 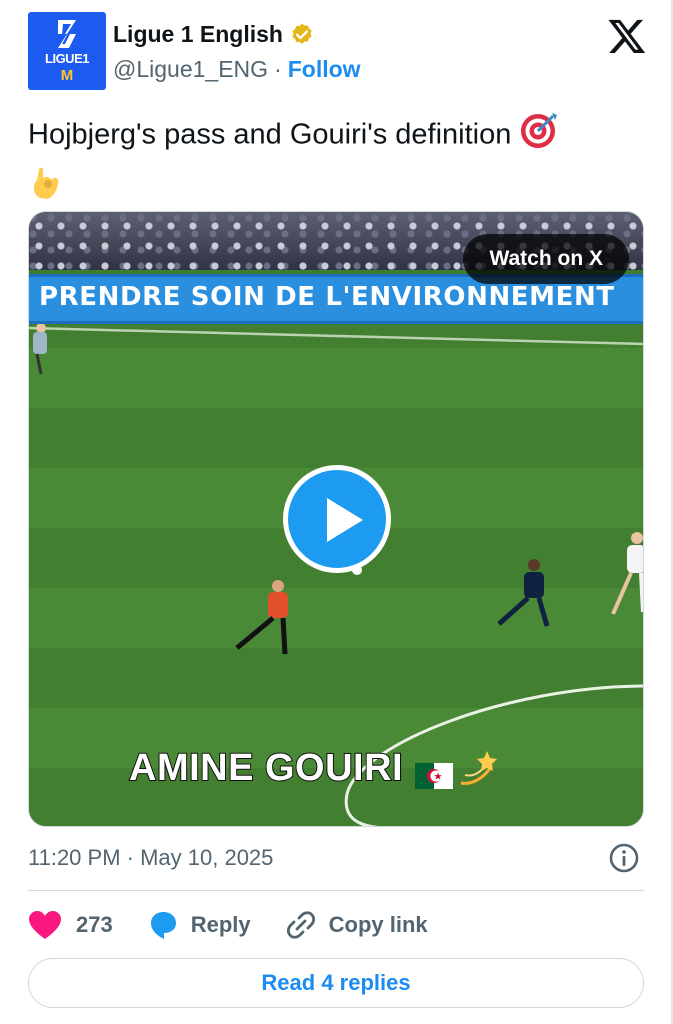 What do you see at coordinates (150, 858) in the screenshot?
I see `timestamp: 11:20 PM · May 10, 2025` at bounding box center [150, 858].